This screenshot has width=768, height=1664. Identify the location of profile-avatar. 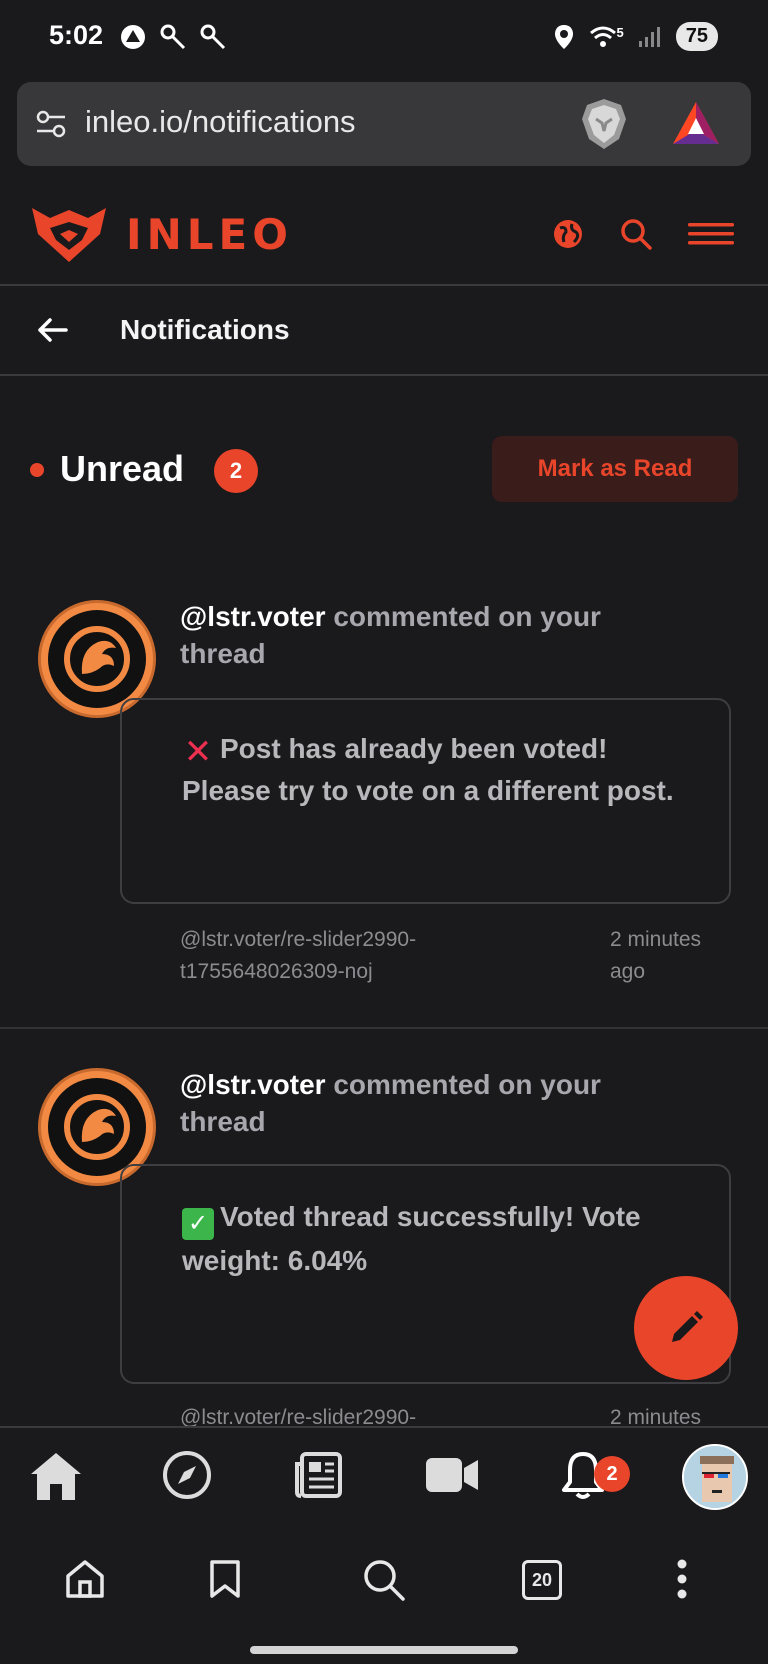
(715, 1477).